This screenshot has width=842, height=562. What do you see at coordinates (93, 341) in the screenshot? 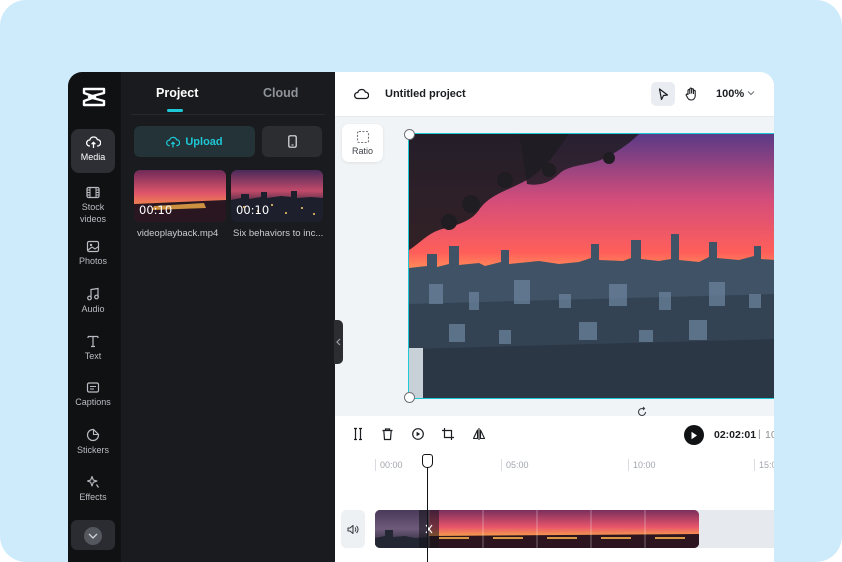
I see `text-icon` at bounding box center [93, 341].